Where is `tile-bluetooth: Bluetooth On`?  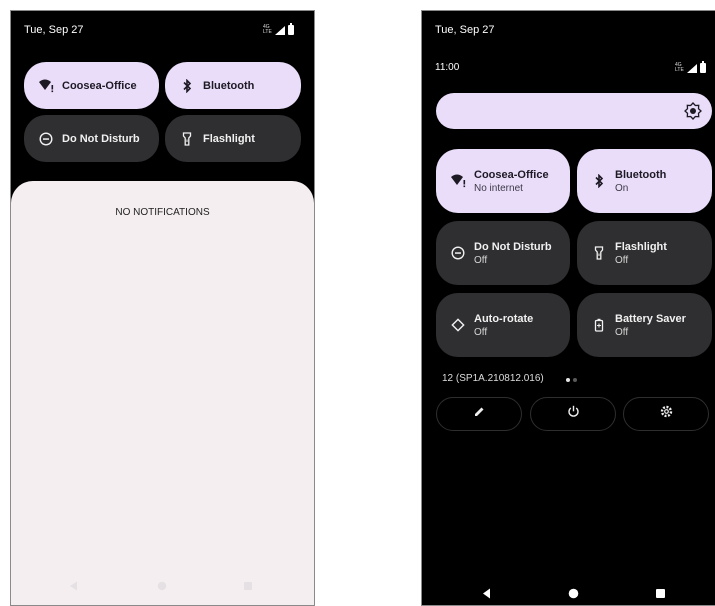
tile-bluetooth: Bluetooth On is located at coordinates (644, 181).